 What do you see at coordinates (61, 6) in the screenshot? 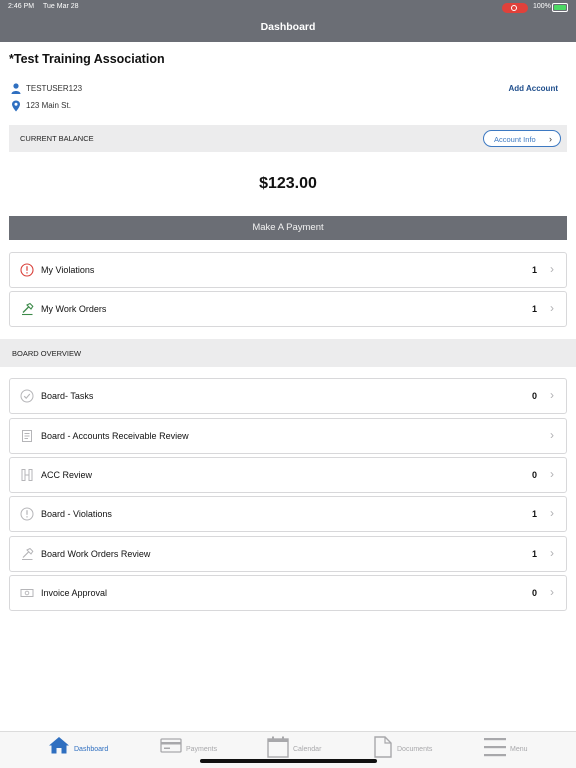
I see `status-date: Tue Mar 28` at bounding box center [61, 6].